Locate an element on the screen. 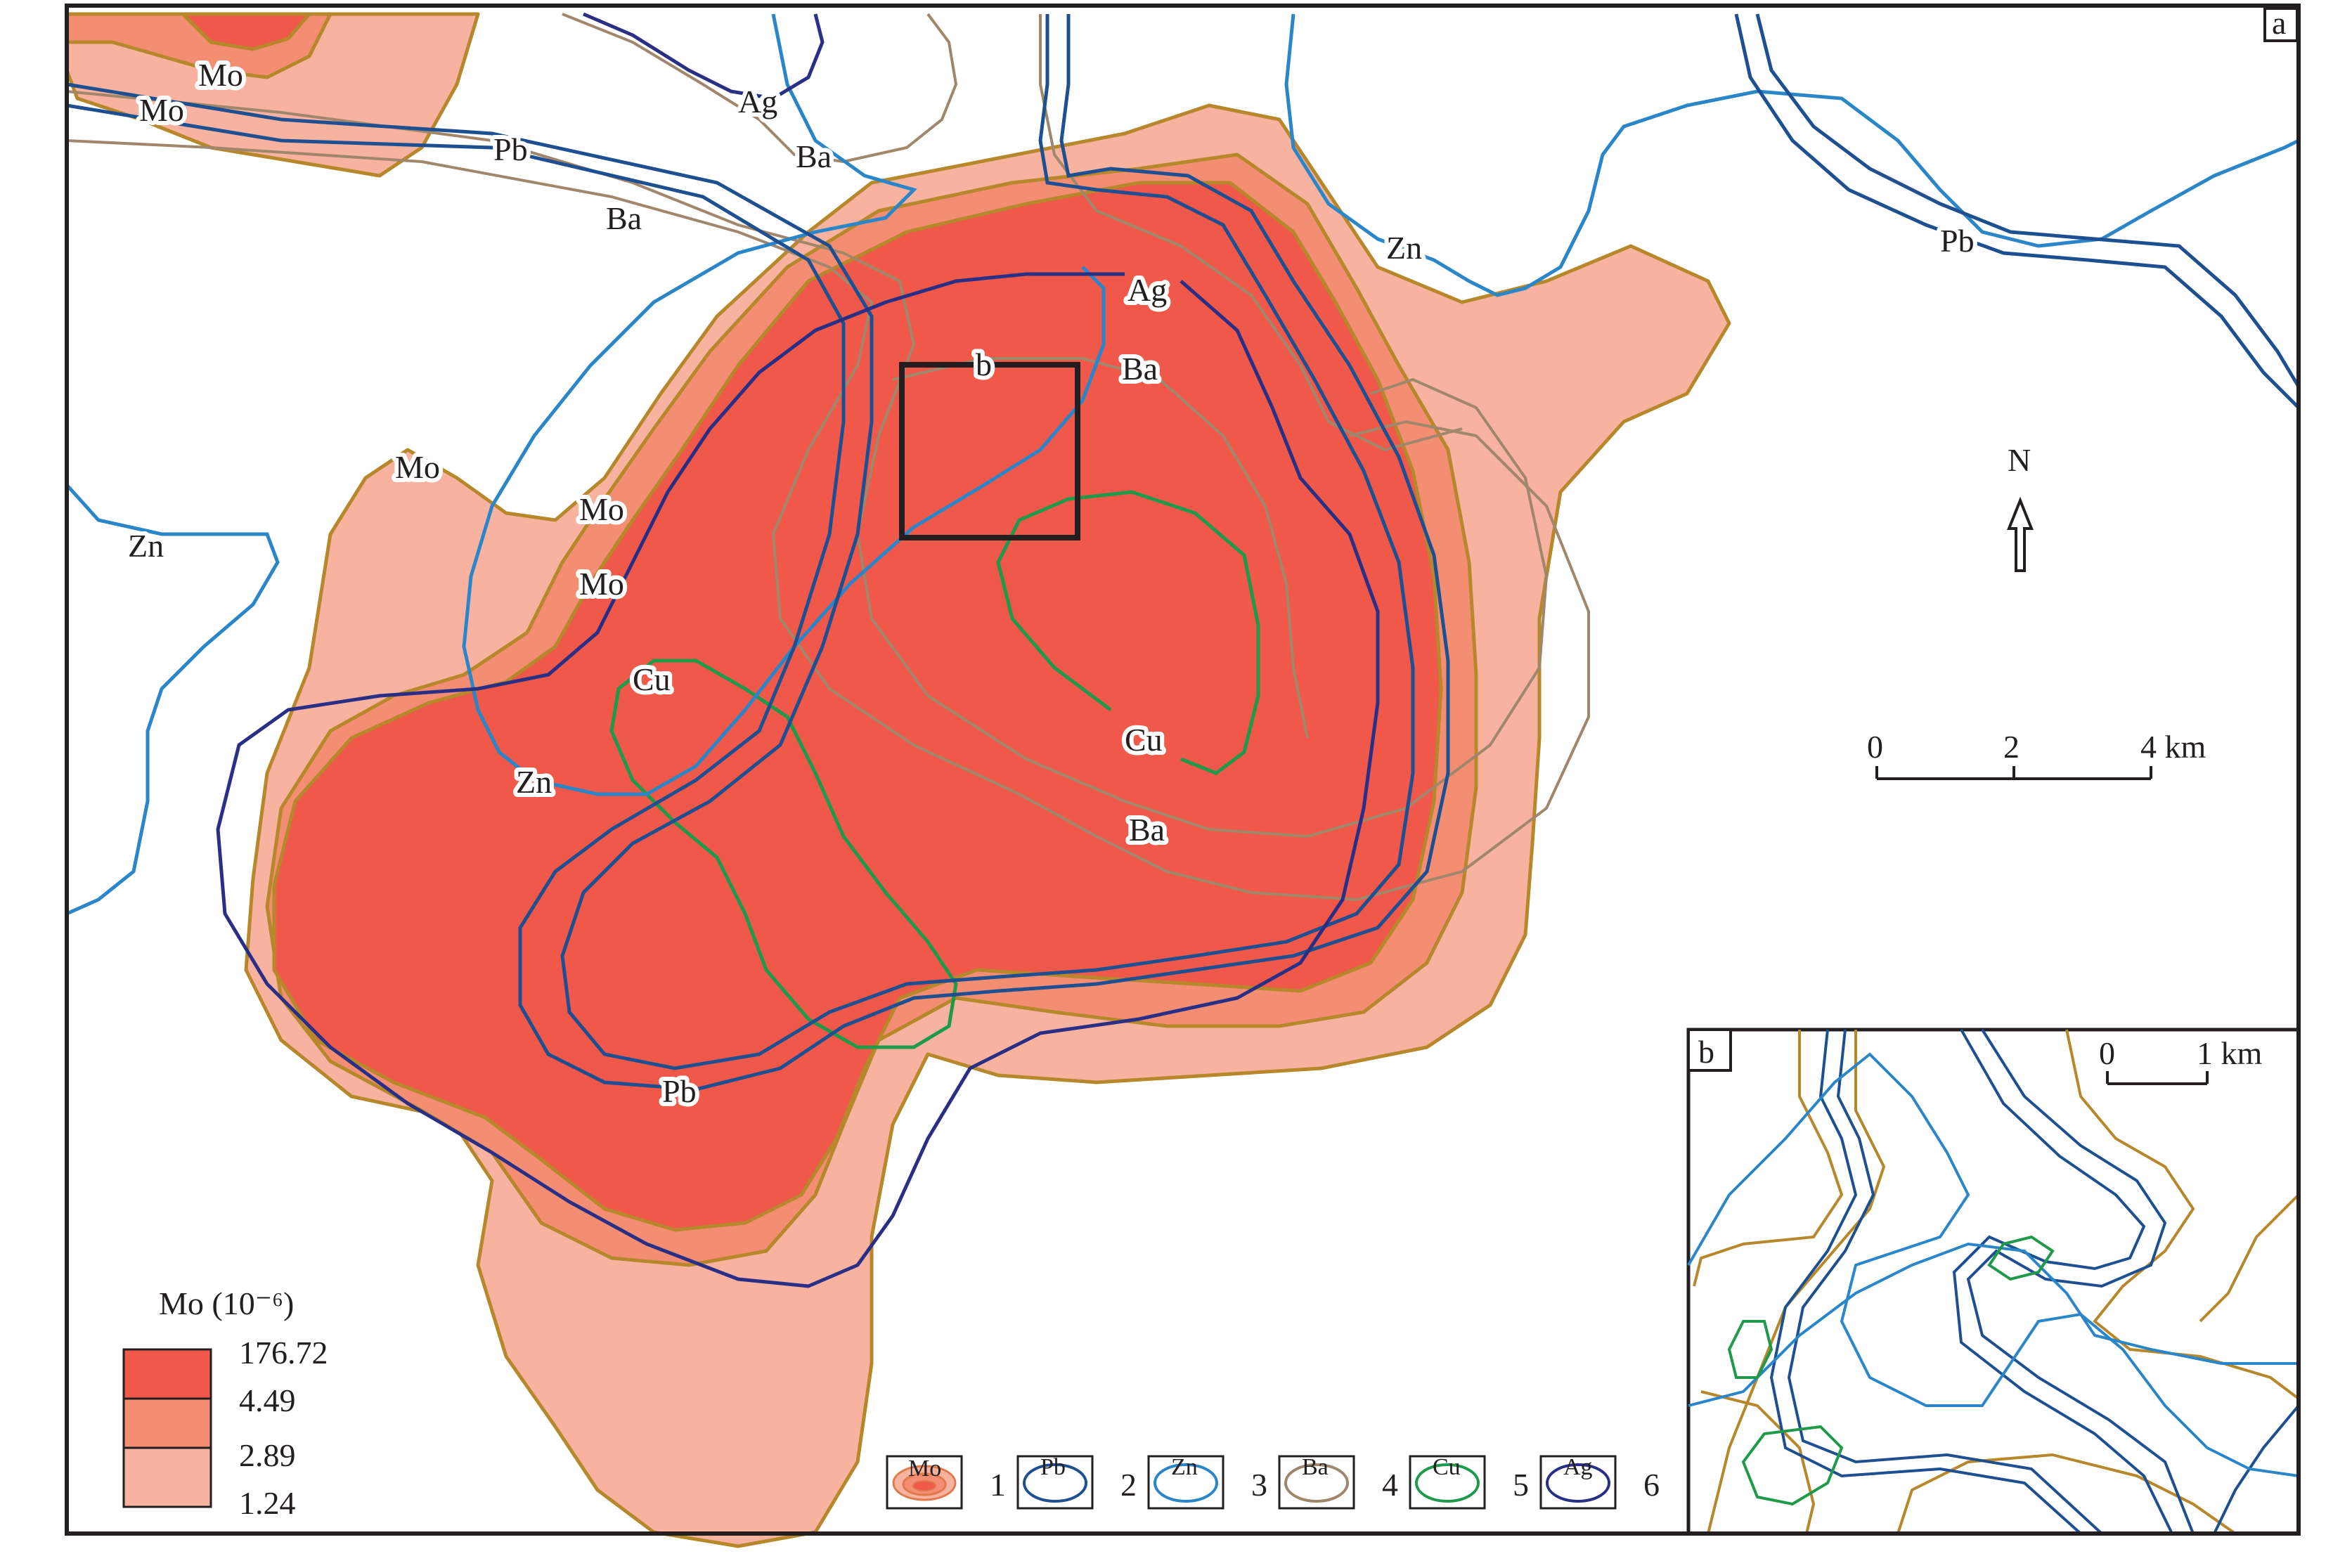 Image resolution: width=2352 pixels, height=1568 pixels. label-cu-upper: Cu is located at coordinates (652, 679).